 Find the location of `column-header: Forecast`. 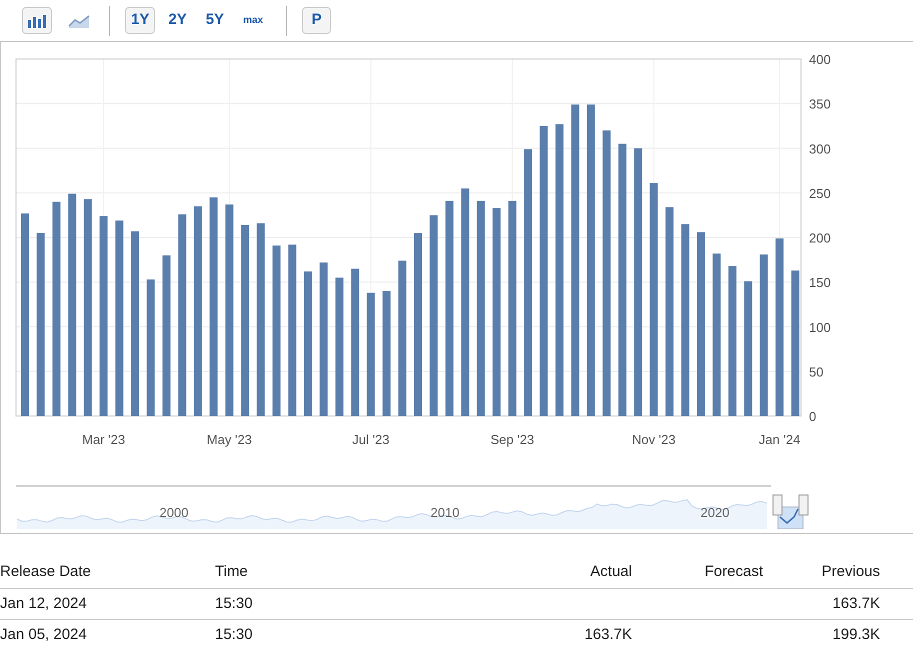

column-header: Forecast is located at coordinates (733, 572).